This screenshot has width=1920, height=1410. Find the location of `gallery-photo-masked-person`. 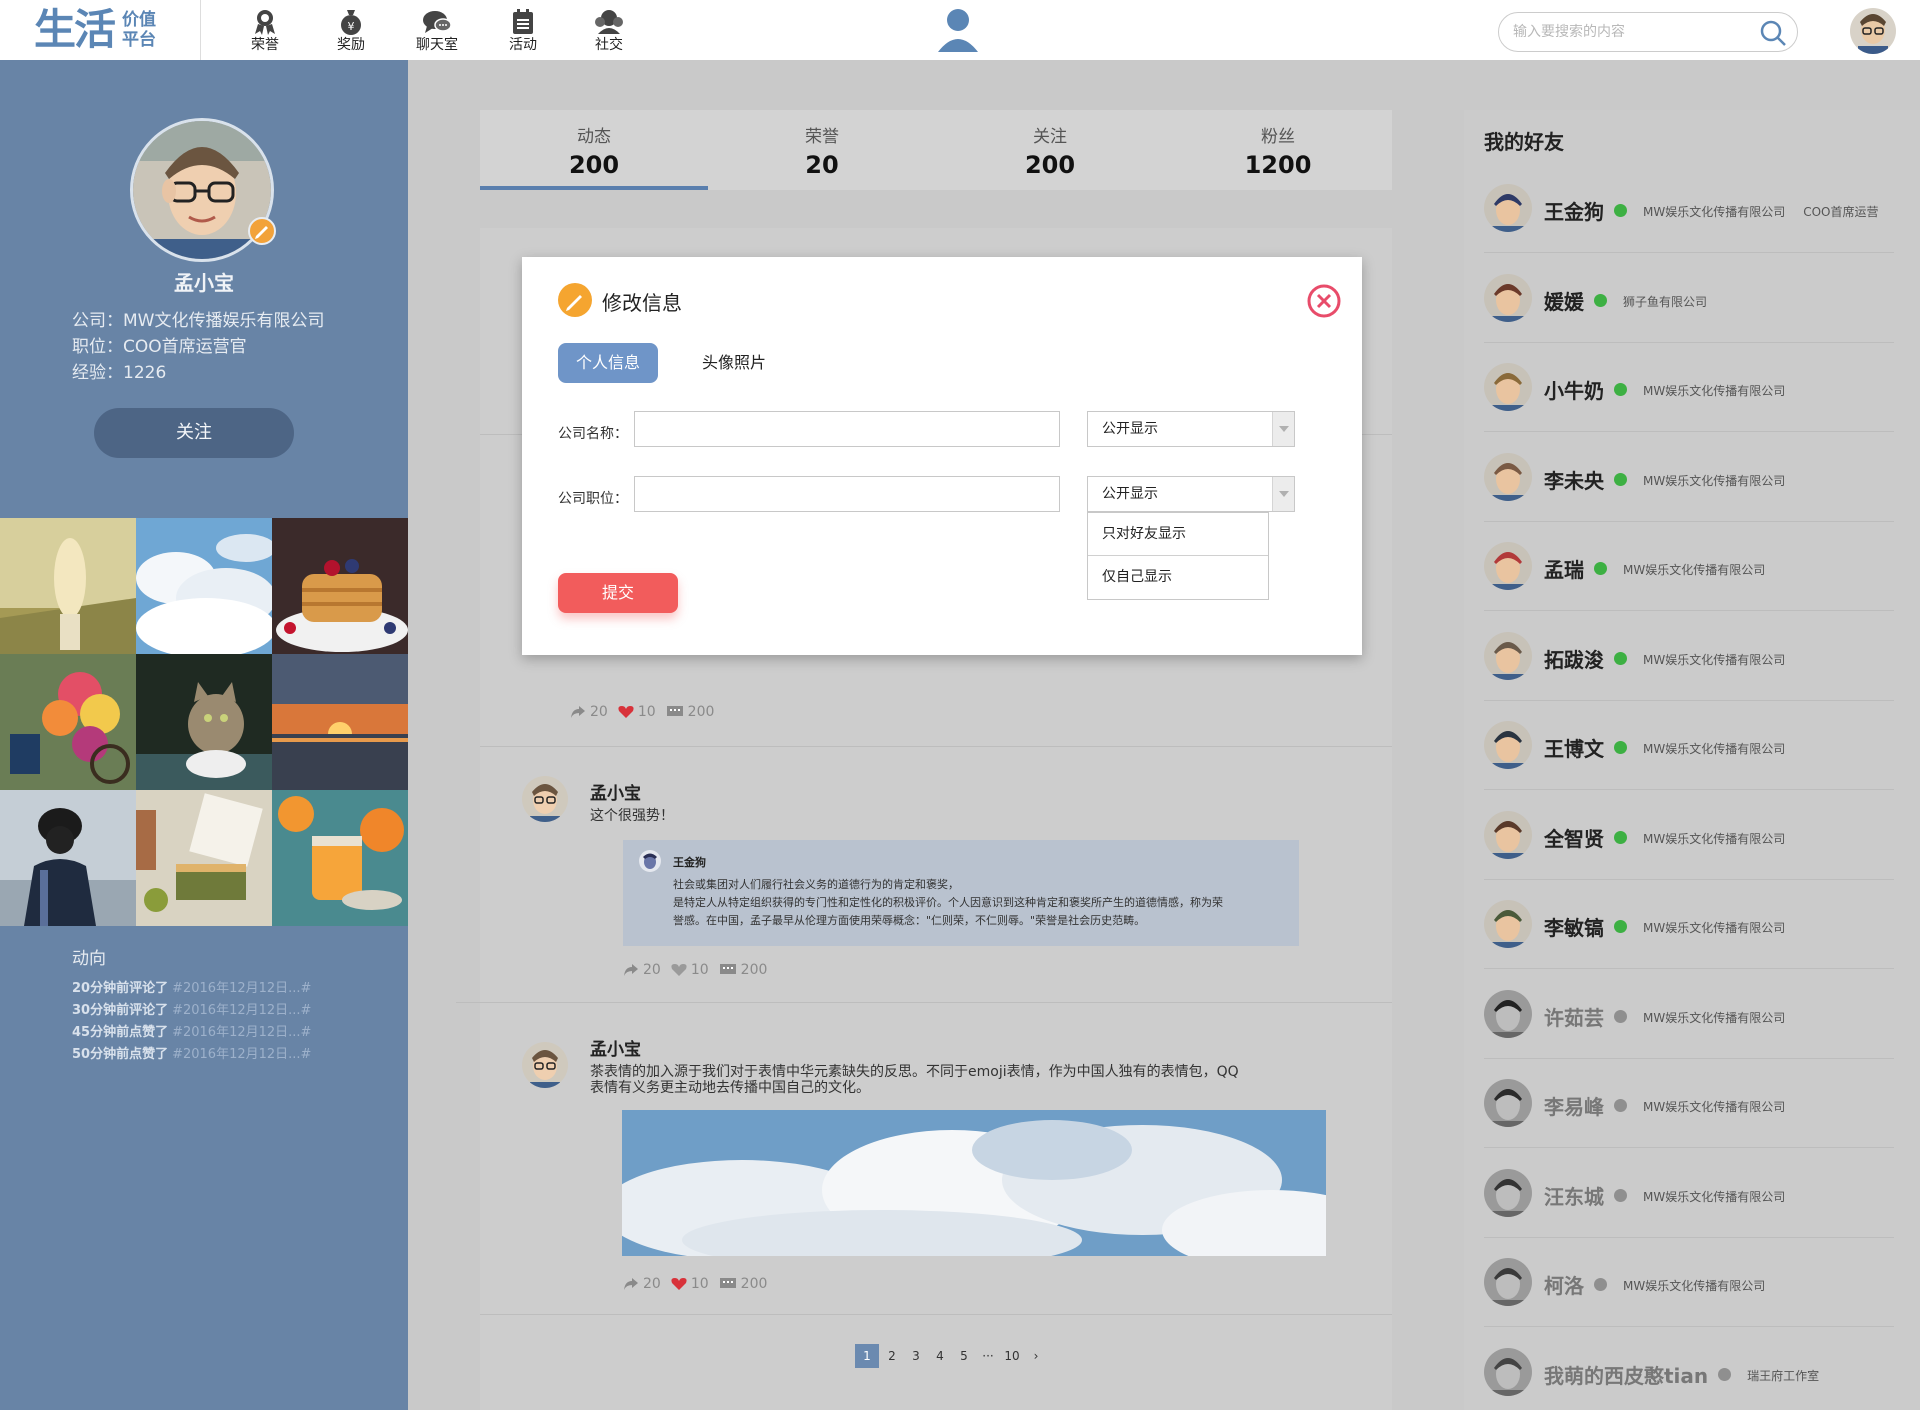

gallery-photo-masked-person is located at coordinates (68, 858).